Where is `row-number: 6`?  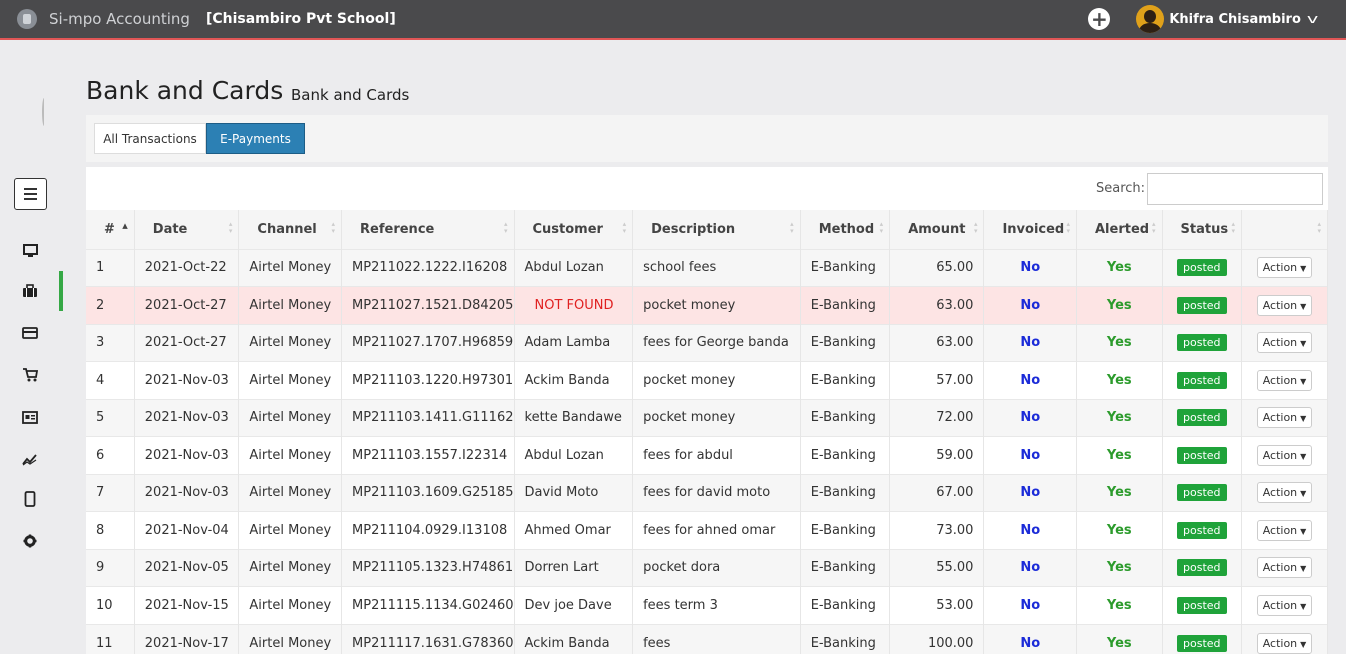
row-number: 6 is located at coordinates (110, 455).